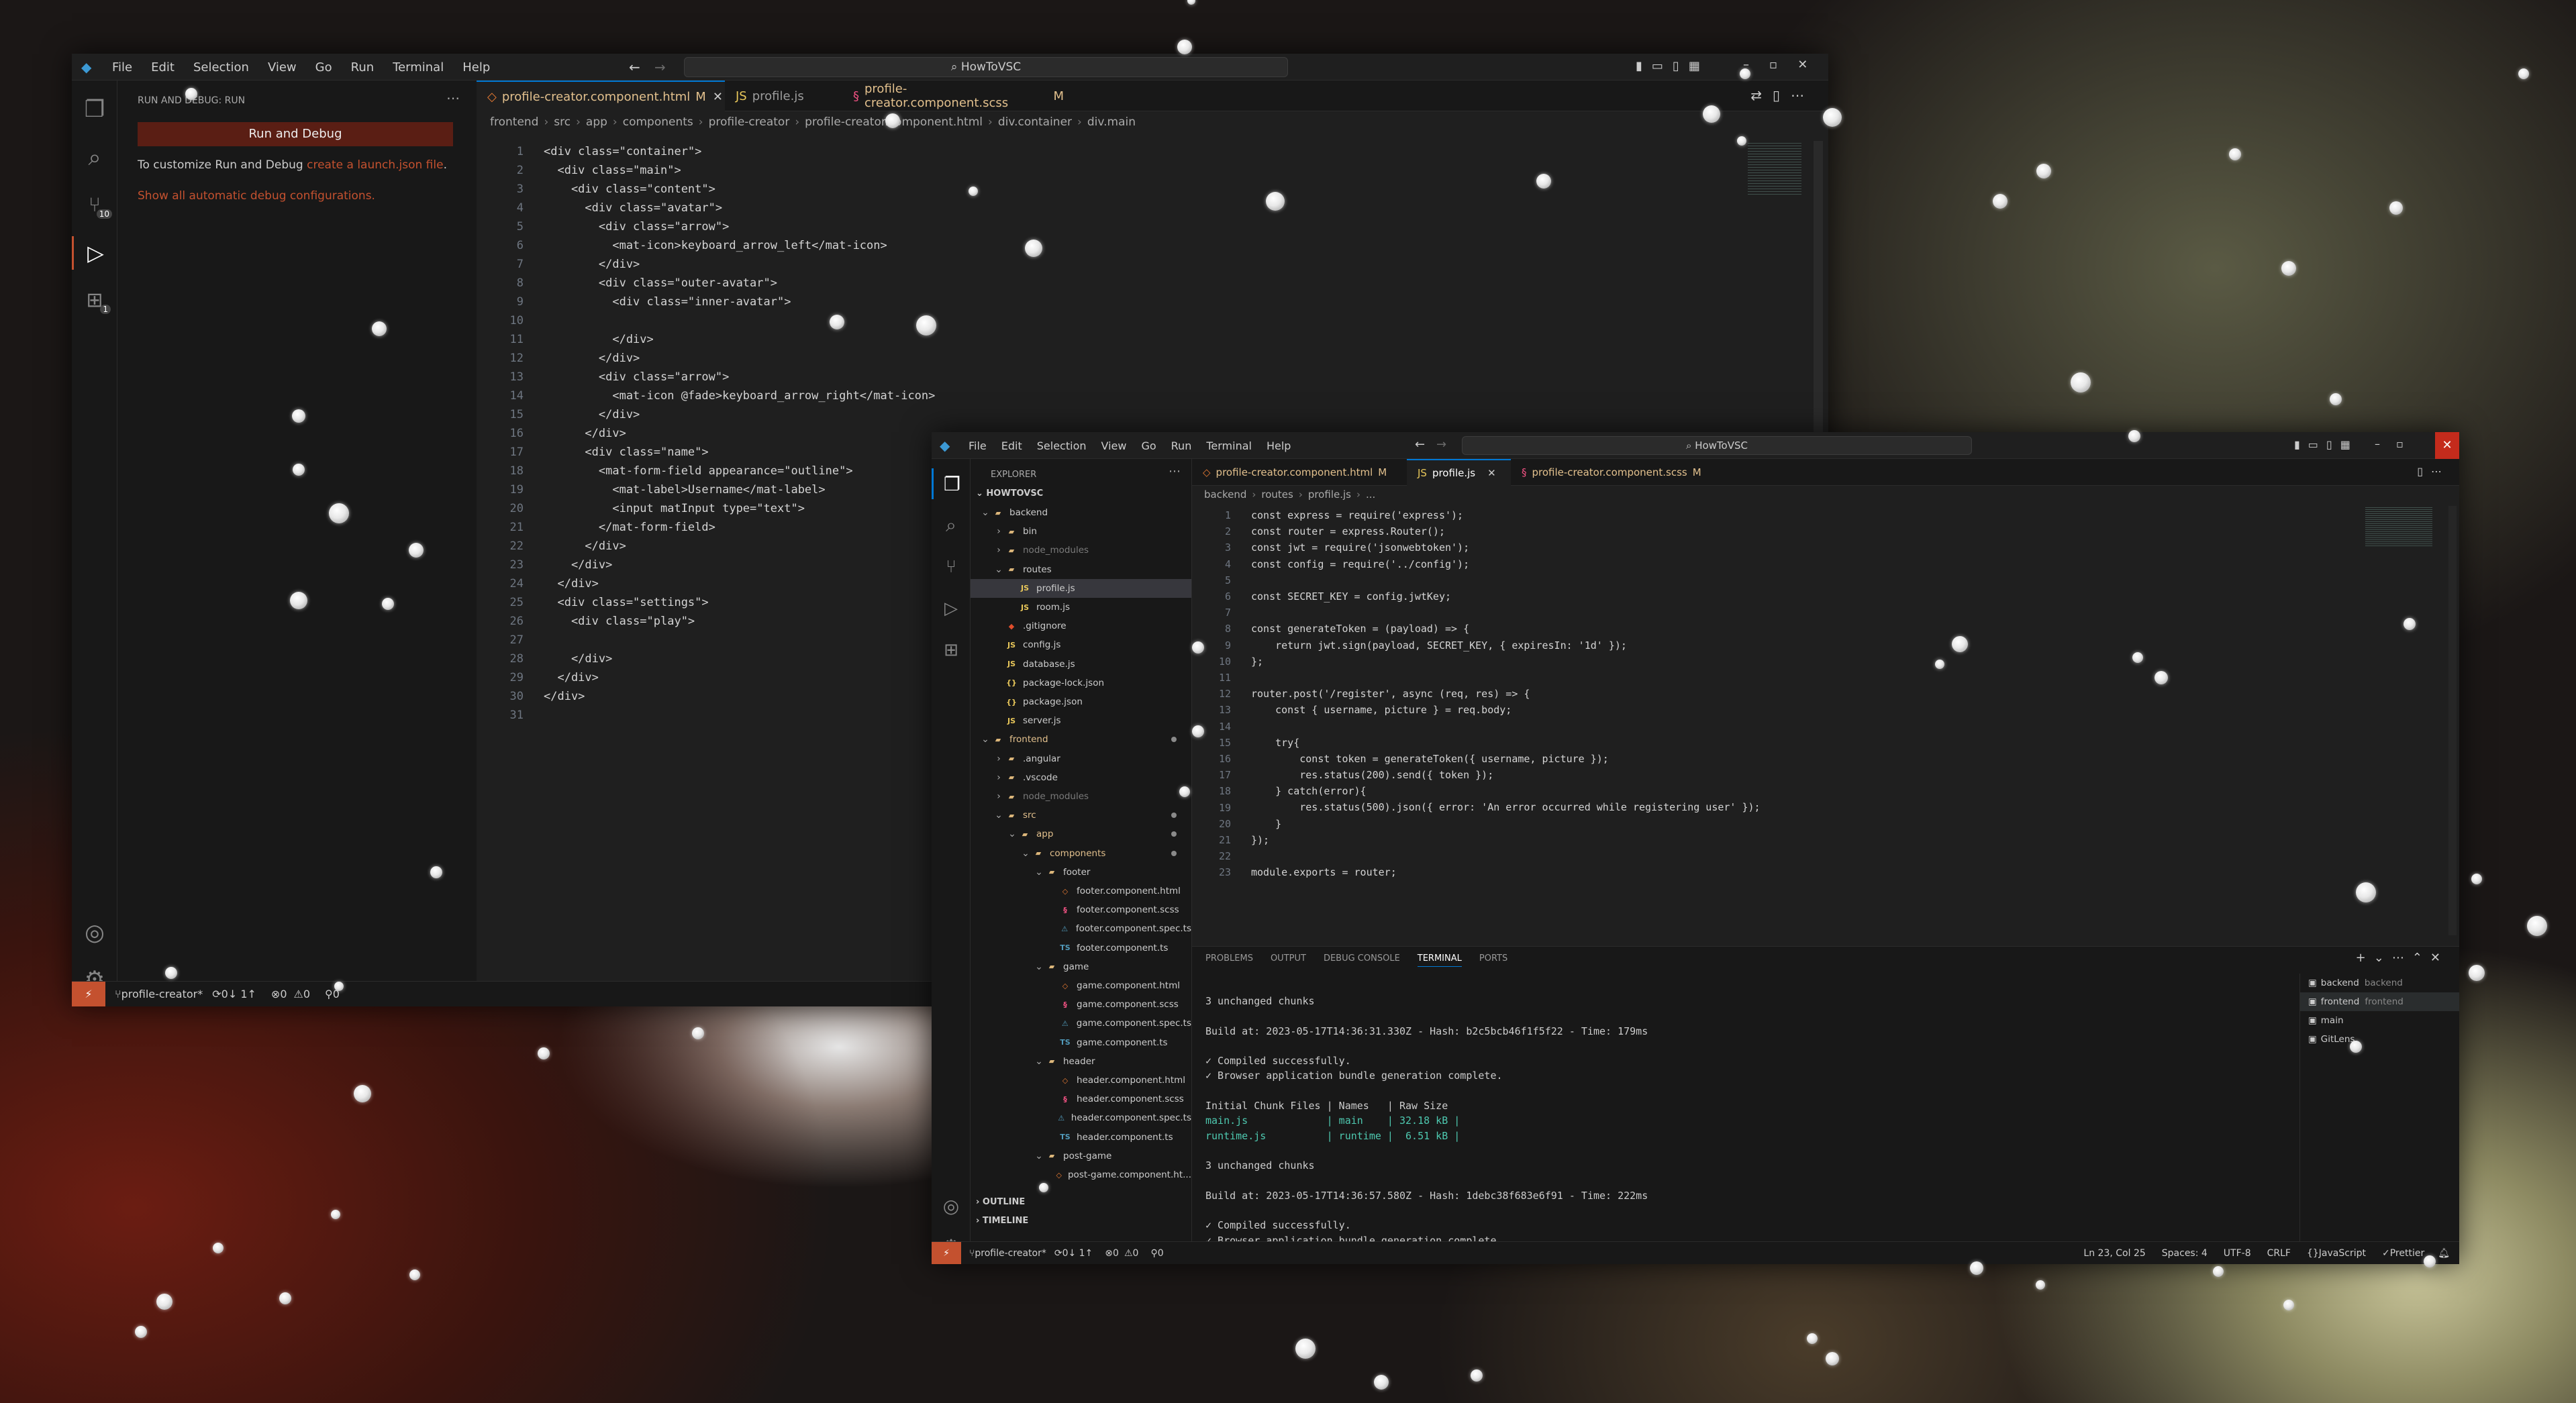 The image size is (2576, 1403). Describe the element at coordinates (1329, 495) in the screenshot. I see `breadcrumb-item: profile.js` at that location.